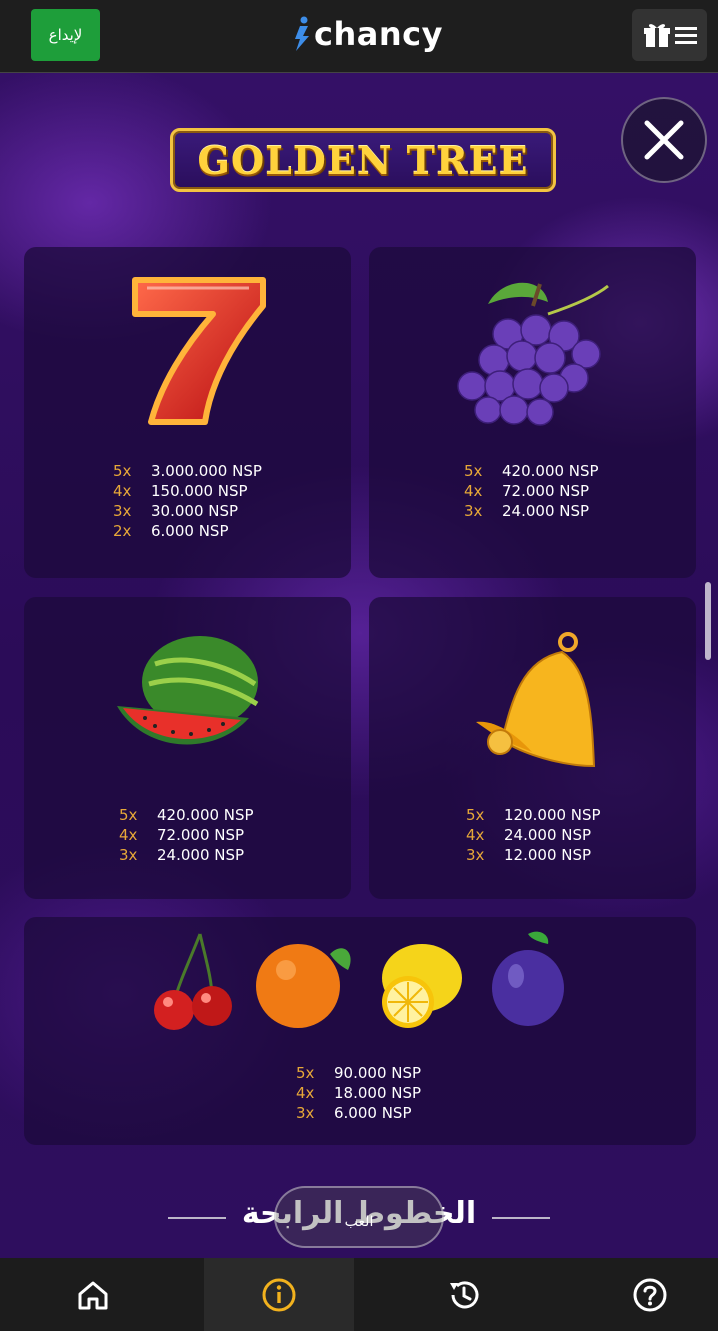 Image resolution: width=718 pixels, height=1331 pixels. I want to click on payout-row: 2x 6.000 NSP, so click(187, 531).